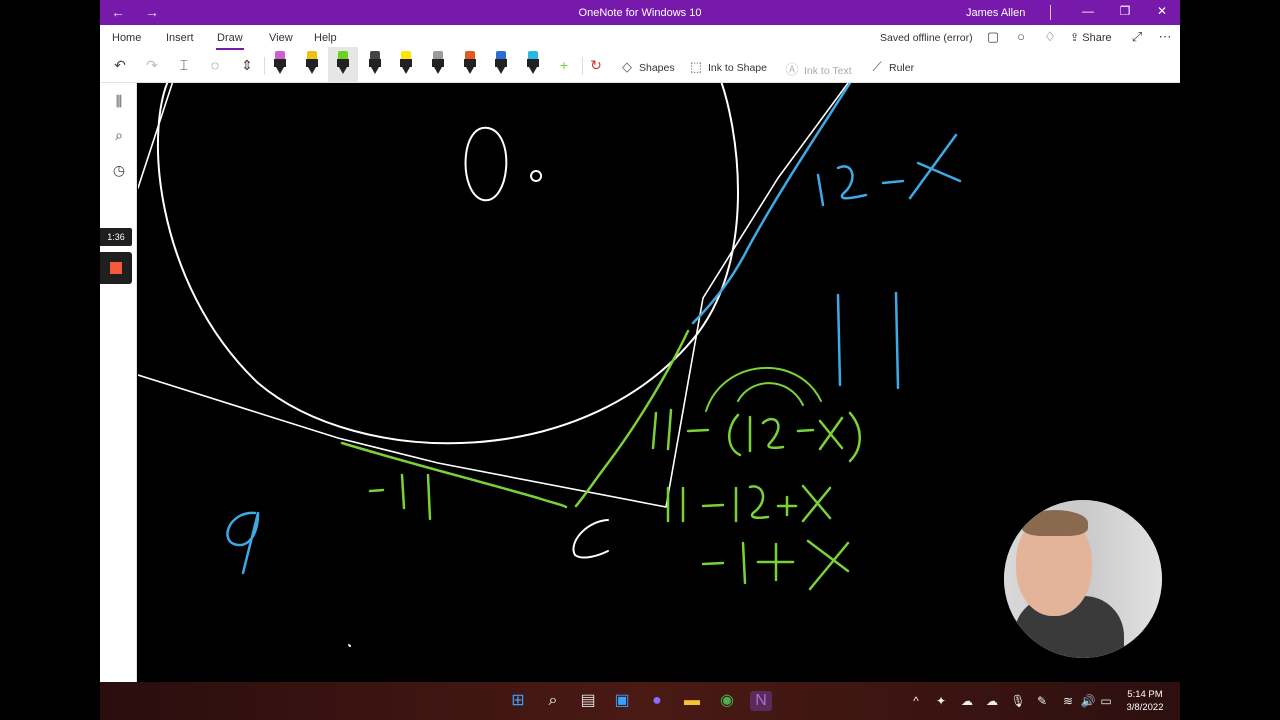  Describe the element at coordinates (692, 701) in the screenshot. I see `file-explorer-icon: ▬` at that location.